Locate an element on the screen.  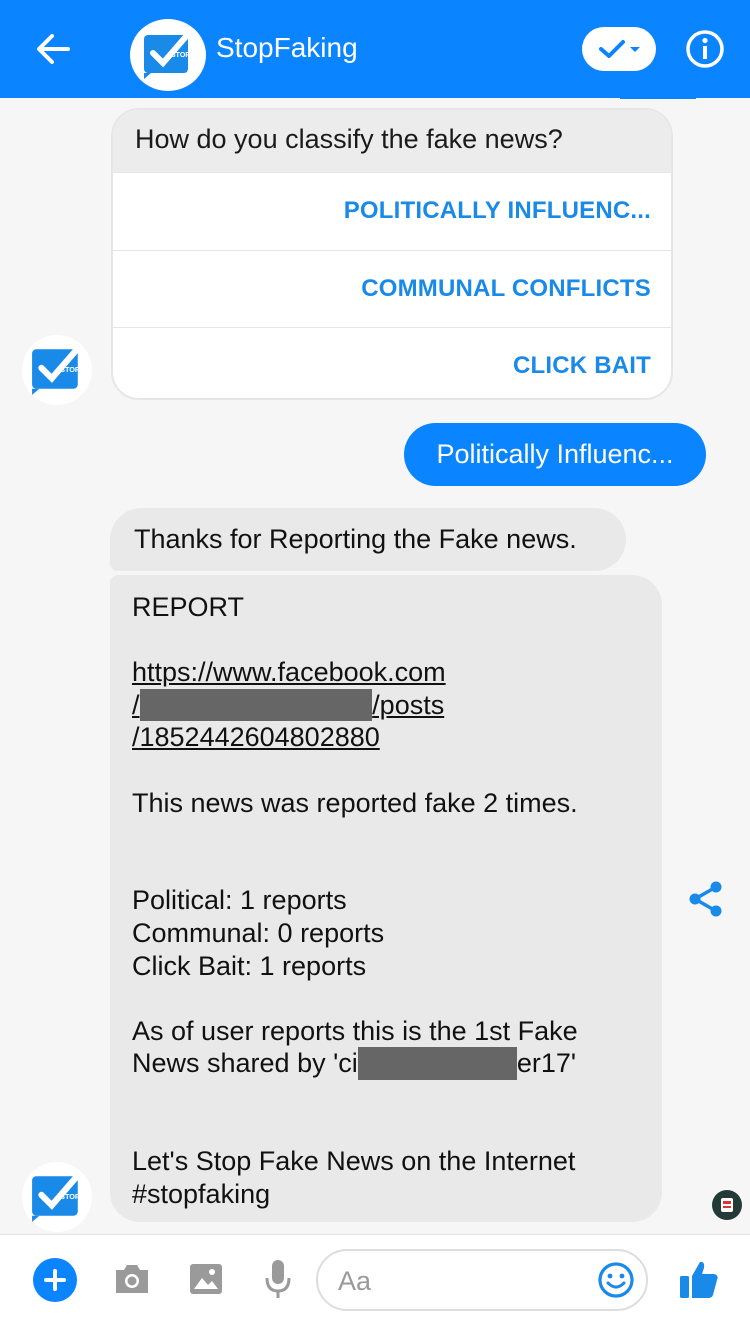
report-political-count: Political: 1 reports is located at coordinates (239, 900).